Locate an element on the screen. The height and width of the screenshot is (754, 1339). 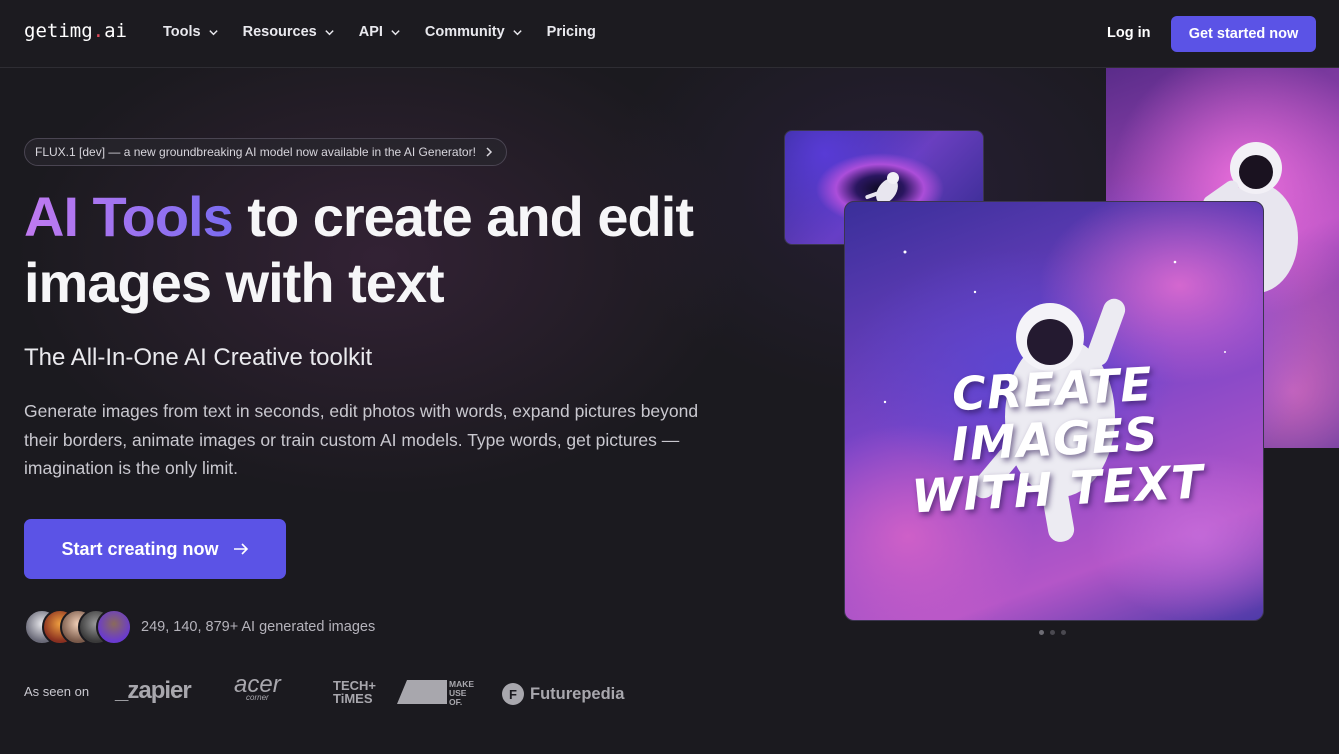
avatar is located at coordinates (114, 627).